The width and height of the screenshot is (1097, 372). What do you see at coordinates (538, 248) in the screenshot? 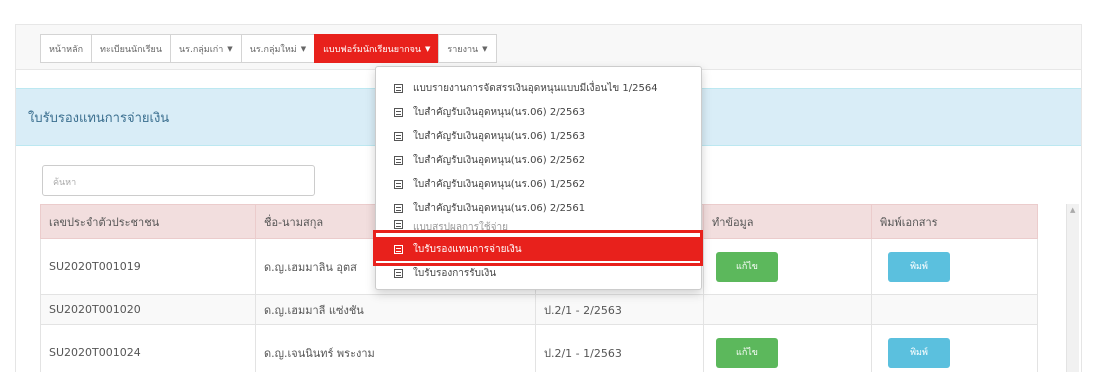
I see `selection-highlight-box` at bounding box center [538, 248].